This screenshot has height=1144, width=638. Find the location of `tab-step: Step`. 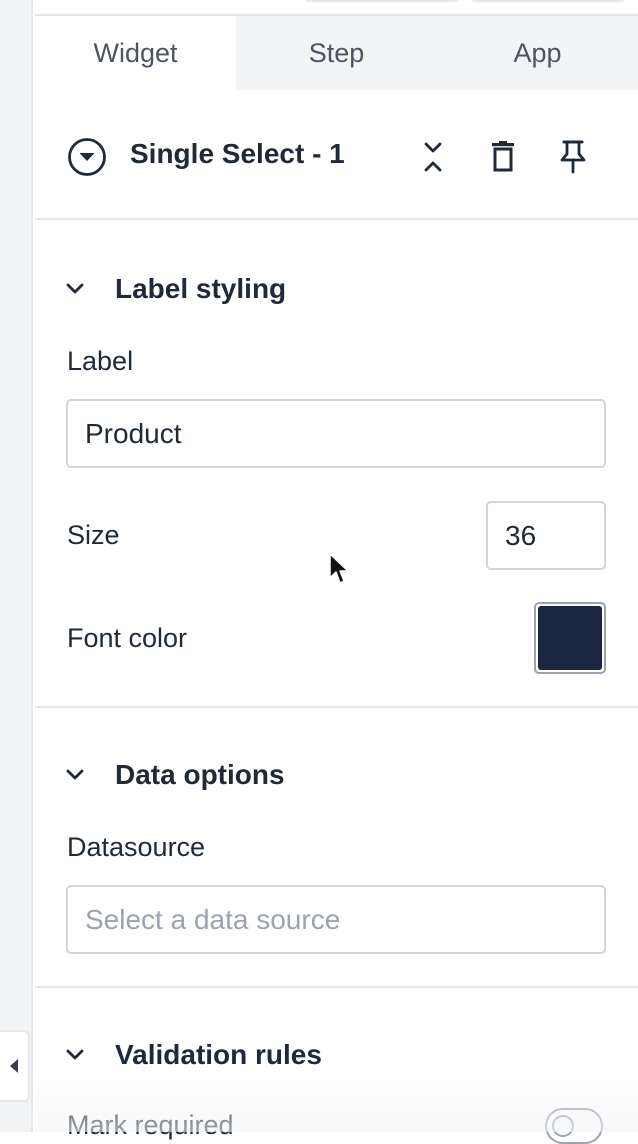

tab-step: Step is located at coordinates (336, 53).